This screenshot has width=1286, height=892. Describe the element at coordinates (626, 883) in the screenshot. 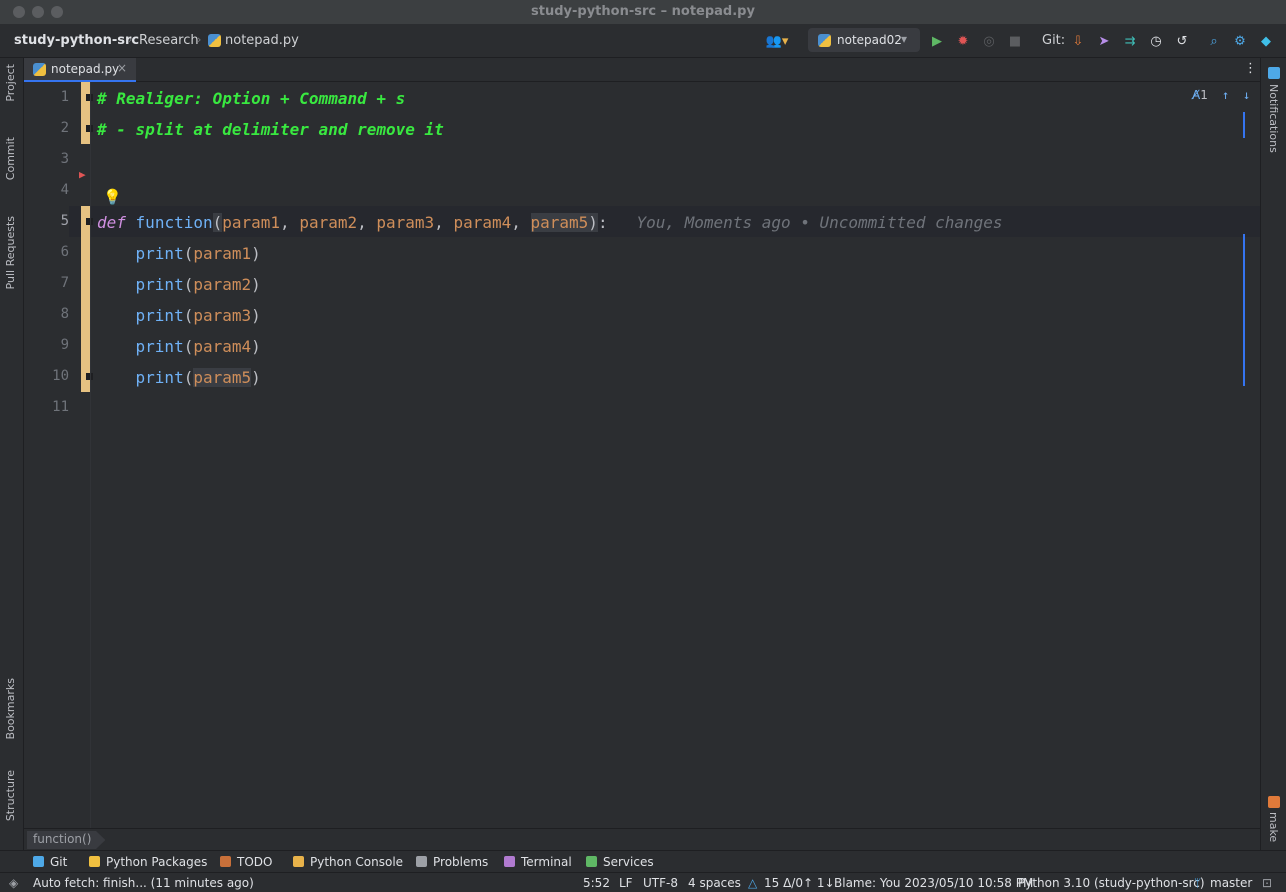

I see `line-separator: LF` at that location.